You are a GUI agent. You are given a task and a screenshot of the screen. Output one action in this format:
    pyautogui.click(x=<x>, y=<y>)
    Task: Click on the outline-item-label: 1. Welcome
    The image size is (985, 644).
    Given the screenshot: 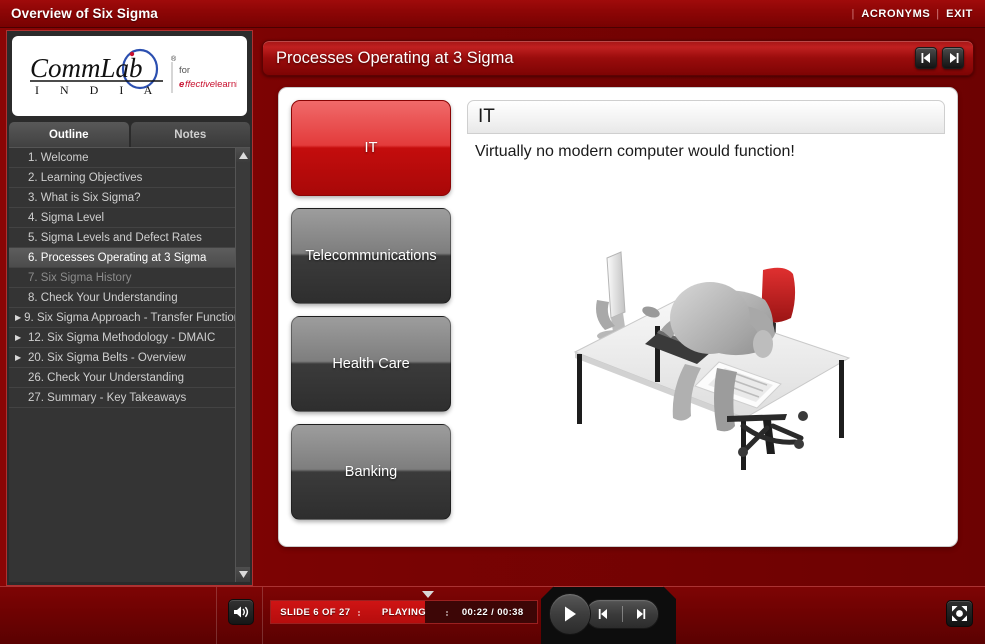 What is the action you would take?
    pyautogui.click(x=58, y=157)
    